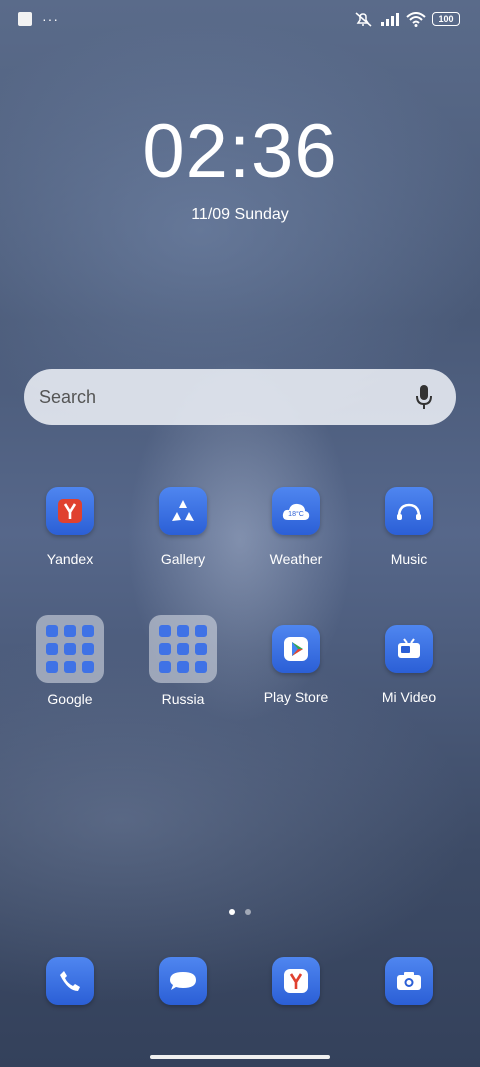 This screenshot has width=480, height=1067. What do you see at coordinates (416, 19) in the screenshot?
I see `wifi-icon` at bounding box center [416, 19].